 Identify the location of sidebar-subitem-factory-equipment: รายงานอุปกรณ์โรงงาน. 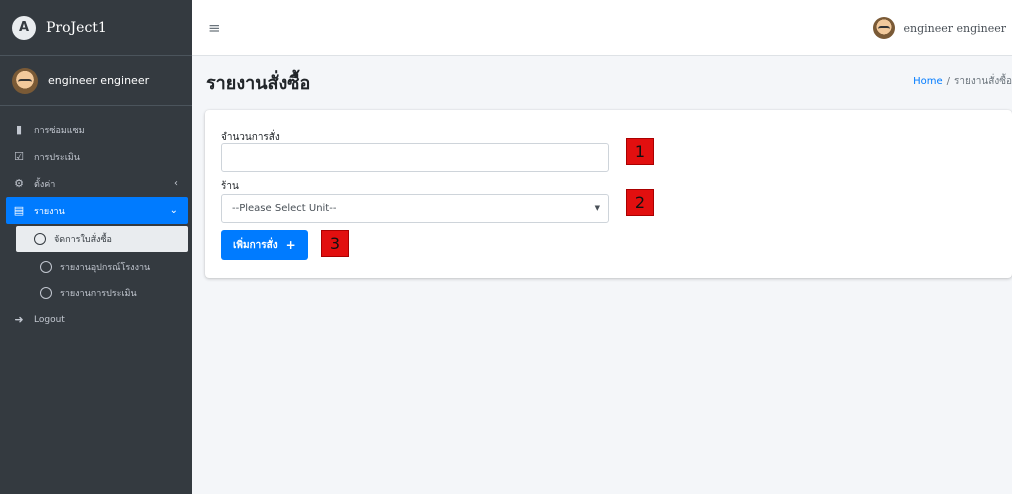
(102, 267).